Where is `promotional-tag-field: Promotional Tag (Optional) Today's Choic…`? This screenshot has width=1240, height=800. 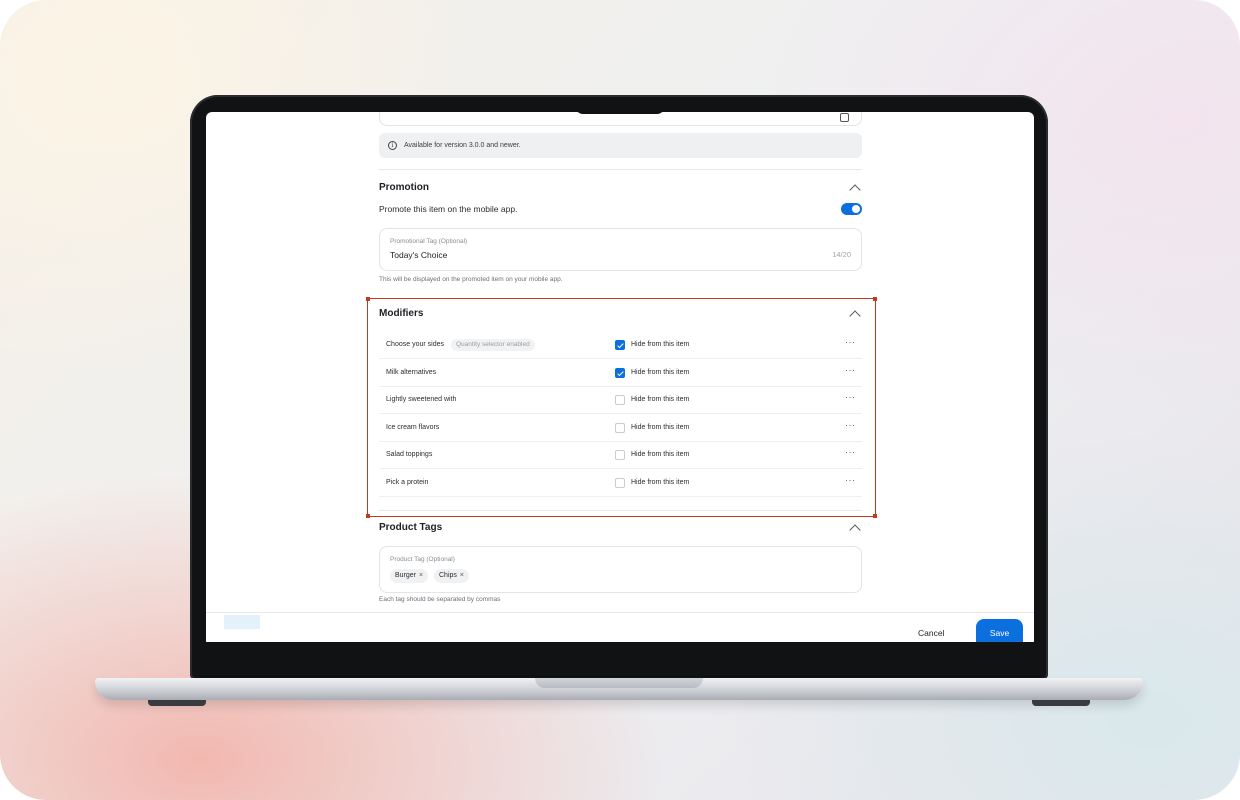 promotional-tag-field: Promotional Tag (Optional) Today's Choic… is located at coordinates (620, 249).